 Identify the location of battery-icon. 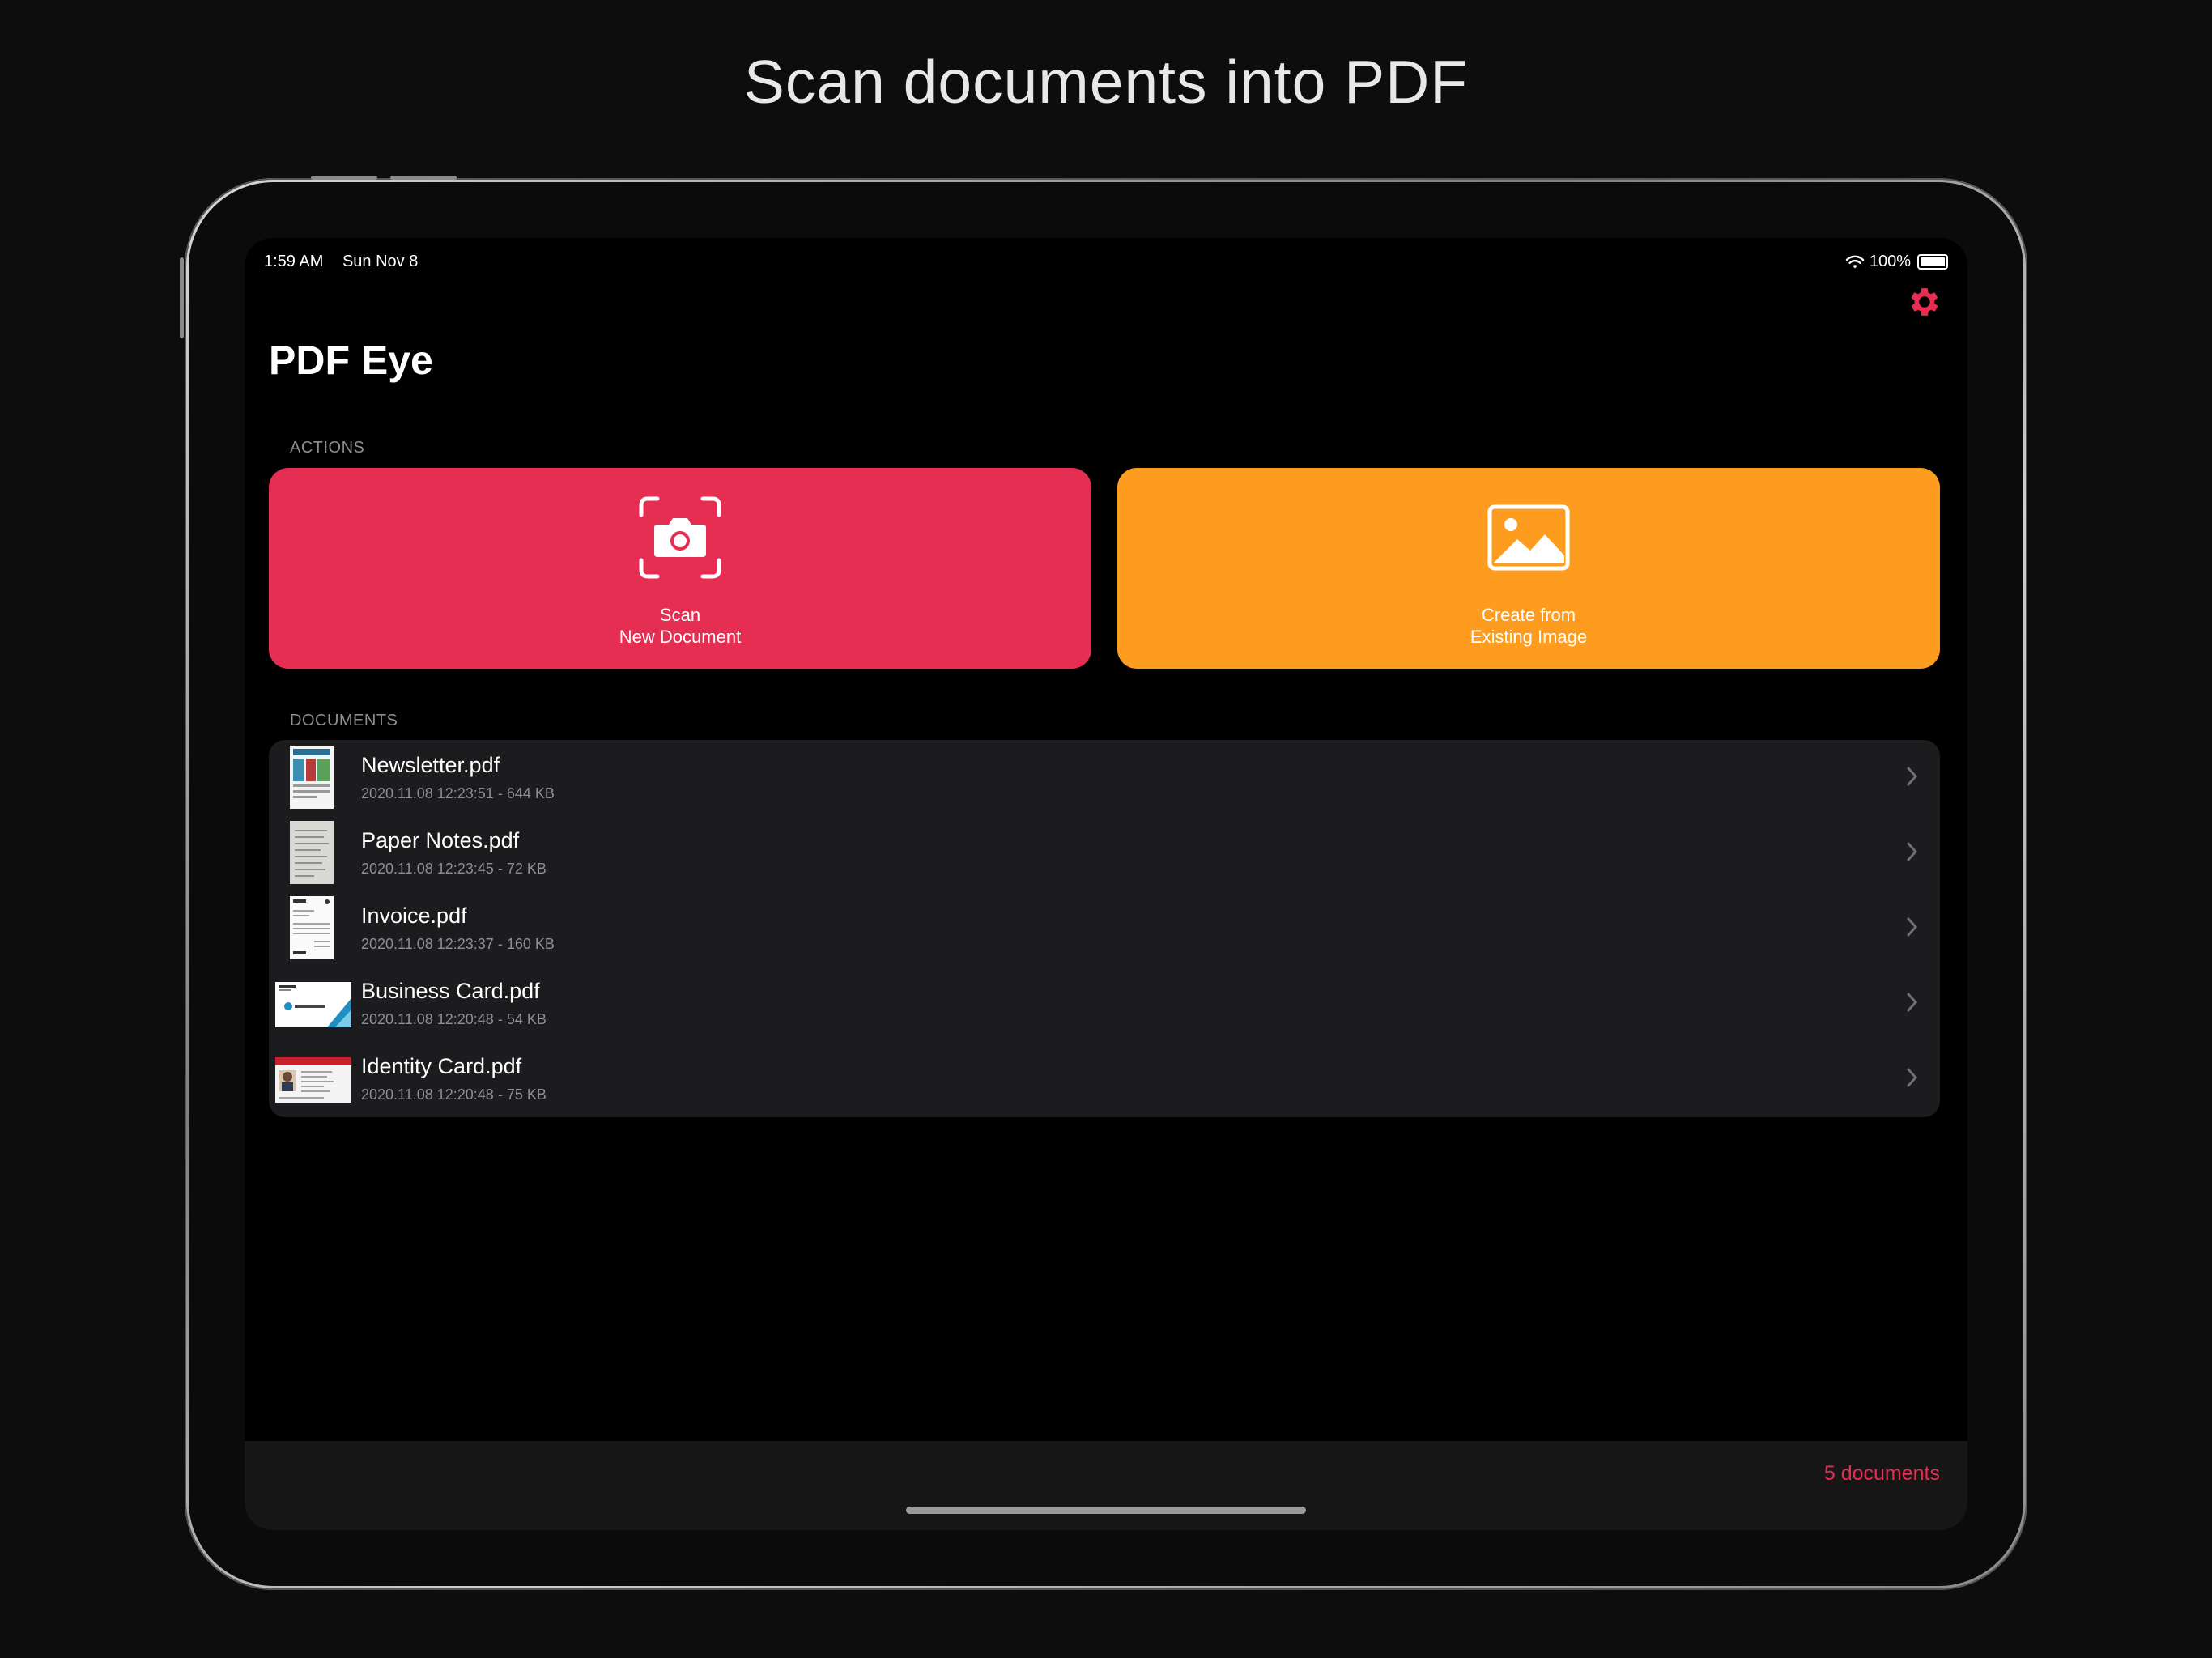
(1932, 262).